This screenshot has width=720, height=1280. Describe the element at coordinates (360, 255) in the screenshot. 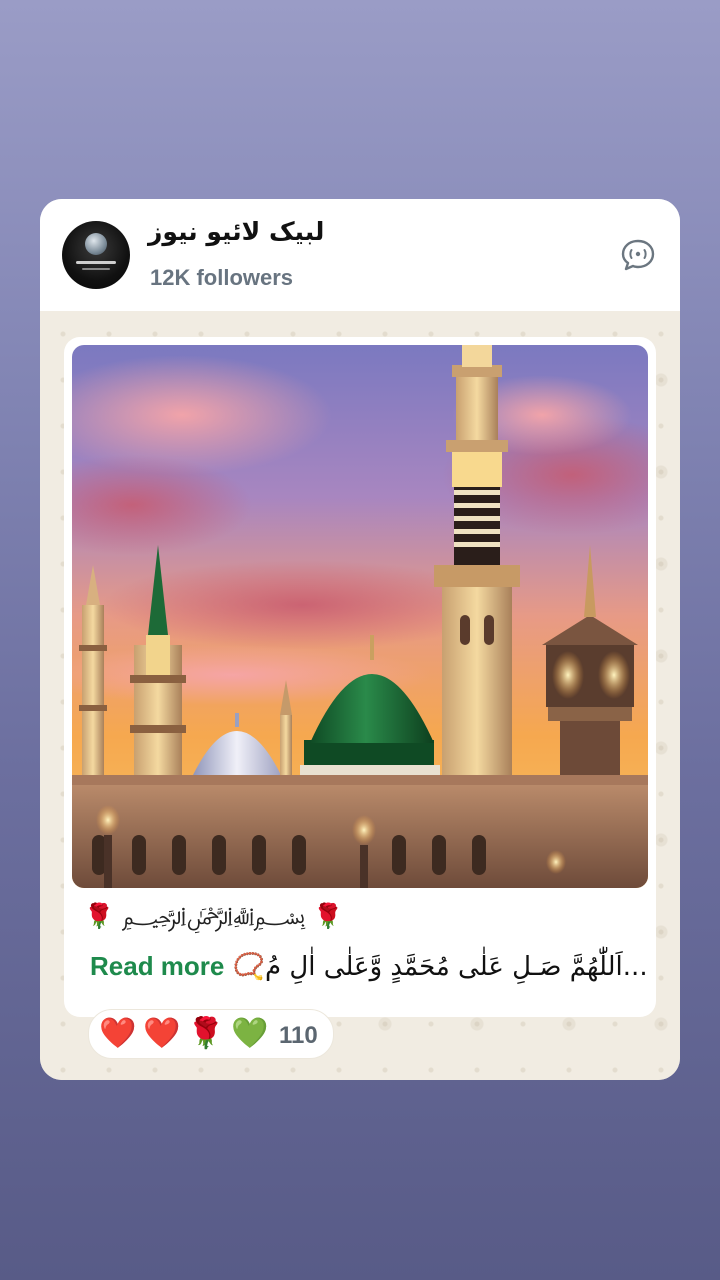

I see `channel-header: لبیک لائیو نیوز 12K followers` at that location.